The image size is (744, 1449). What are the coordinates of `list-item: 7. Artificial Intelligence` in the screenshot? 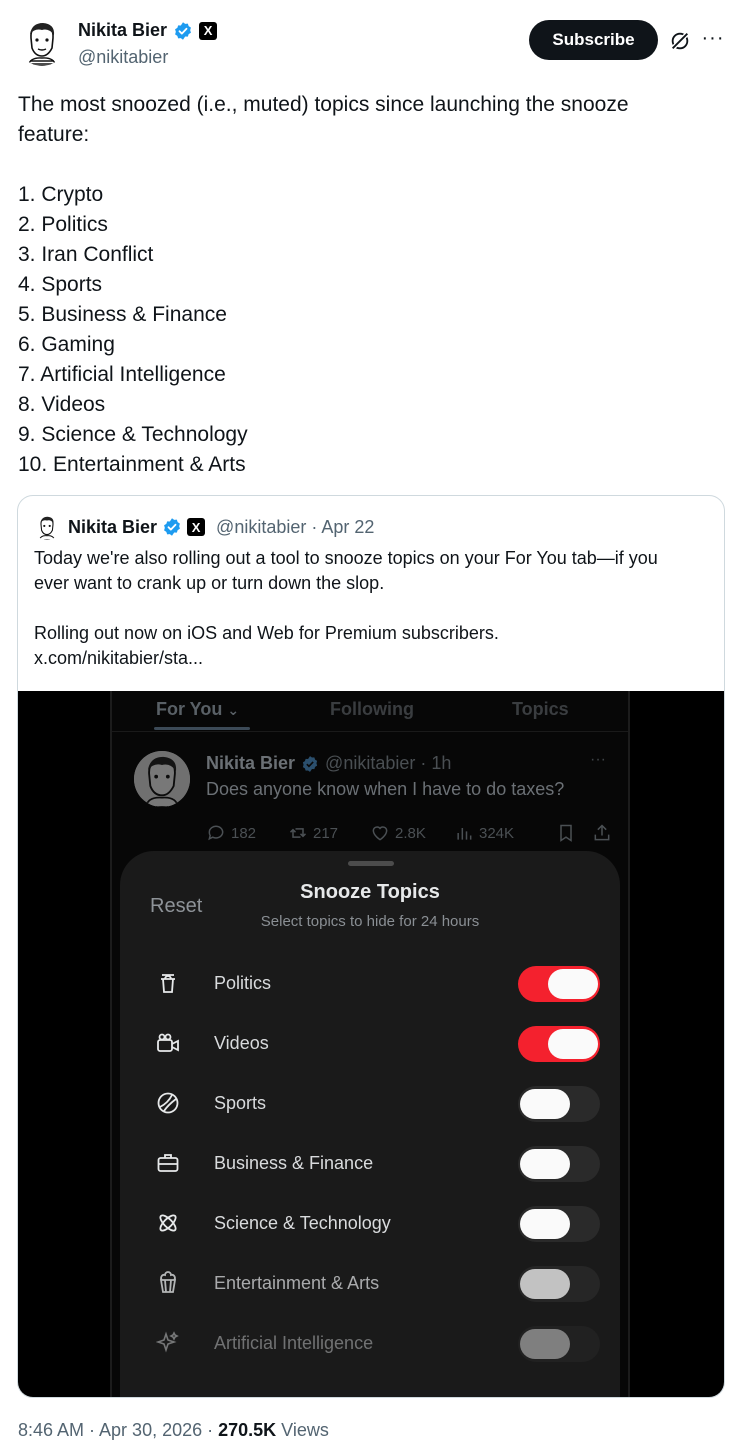 It's located at (122, 374).